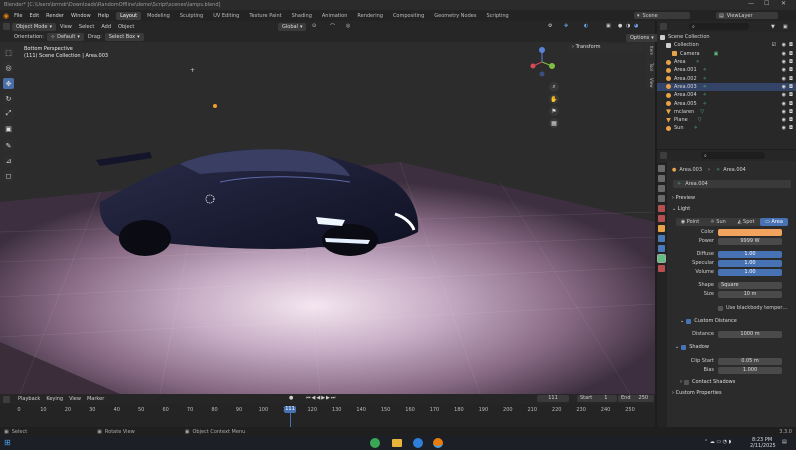 This screenshot has width=796, height=450. I want to click on transform-panel-header: › Transform, so click(605, 48).